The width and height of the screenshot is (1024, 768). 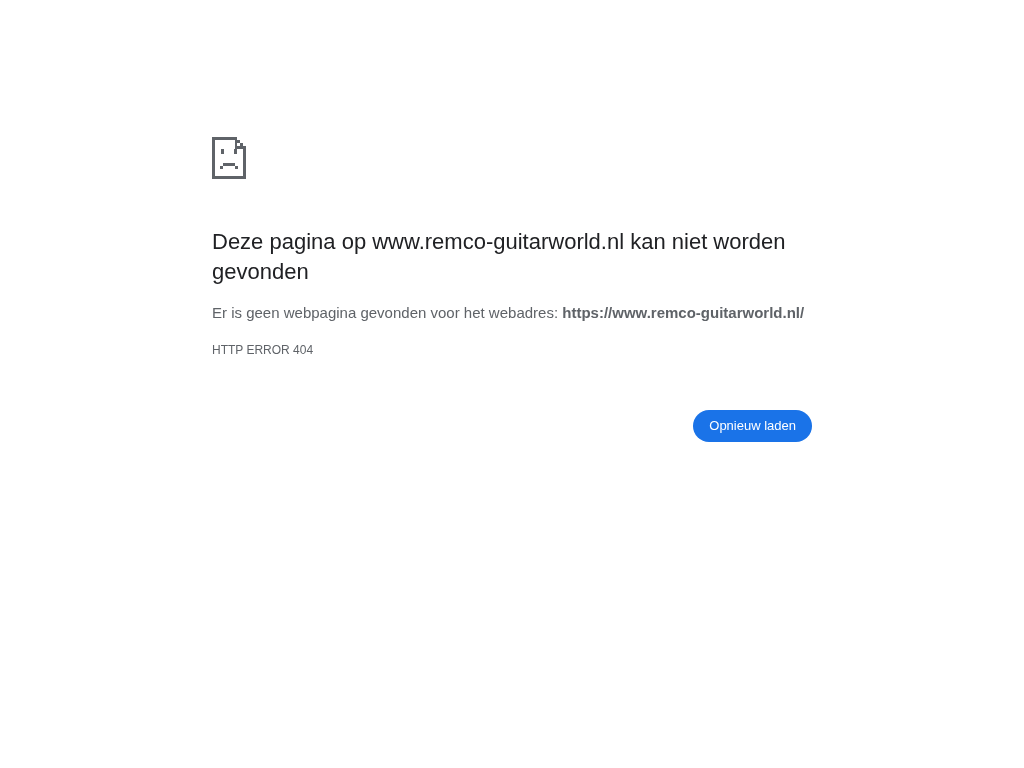 I want to click on error-code: HTTP ERROR 404, so click(x=263, y=350).